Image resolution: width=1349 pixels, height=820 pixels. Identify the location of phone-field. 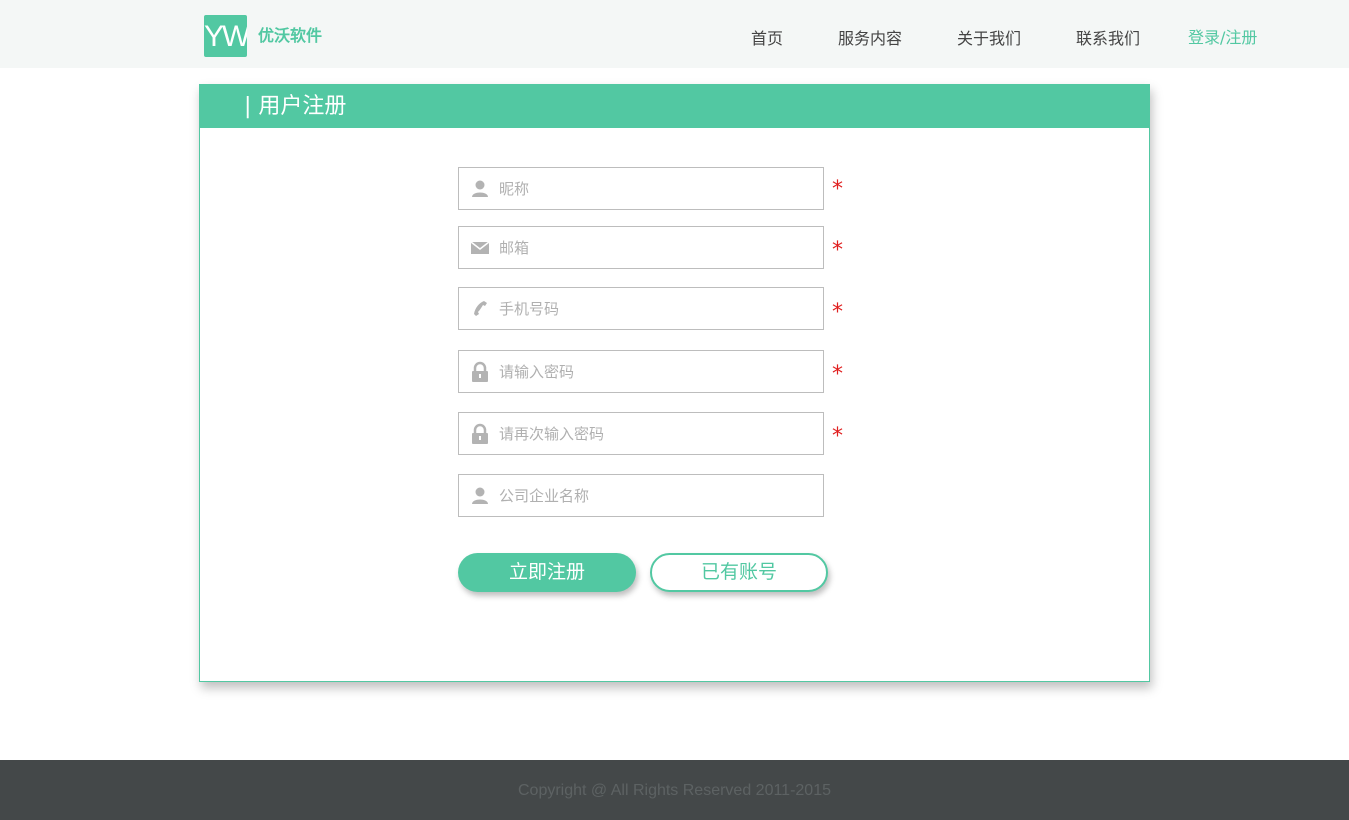
(641, 308).